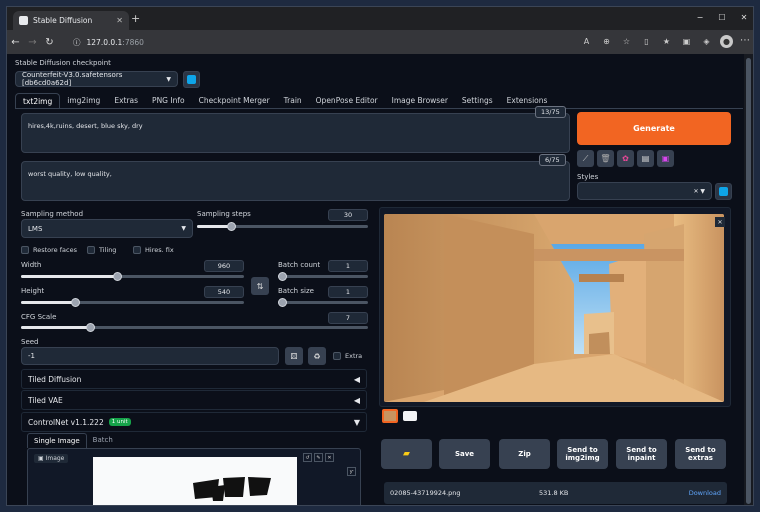 The width and height of the screenshot is (760, 512). Describe the element at coordinates (224, 292) in the screenshot. I see `height-input: 540` at that location.